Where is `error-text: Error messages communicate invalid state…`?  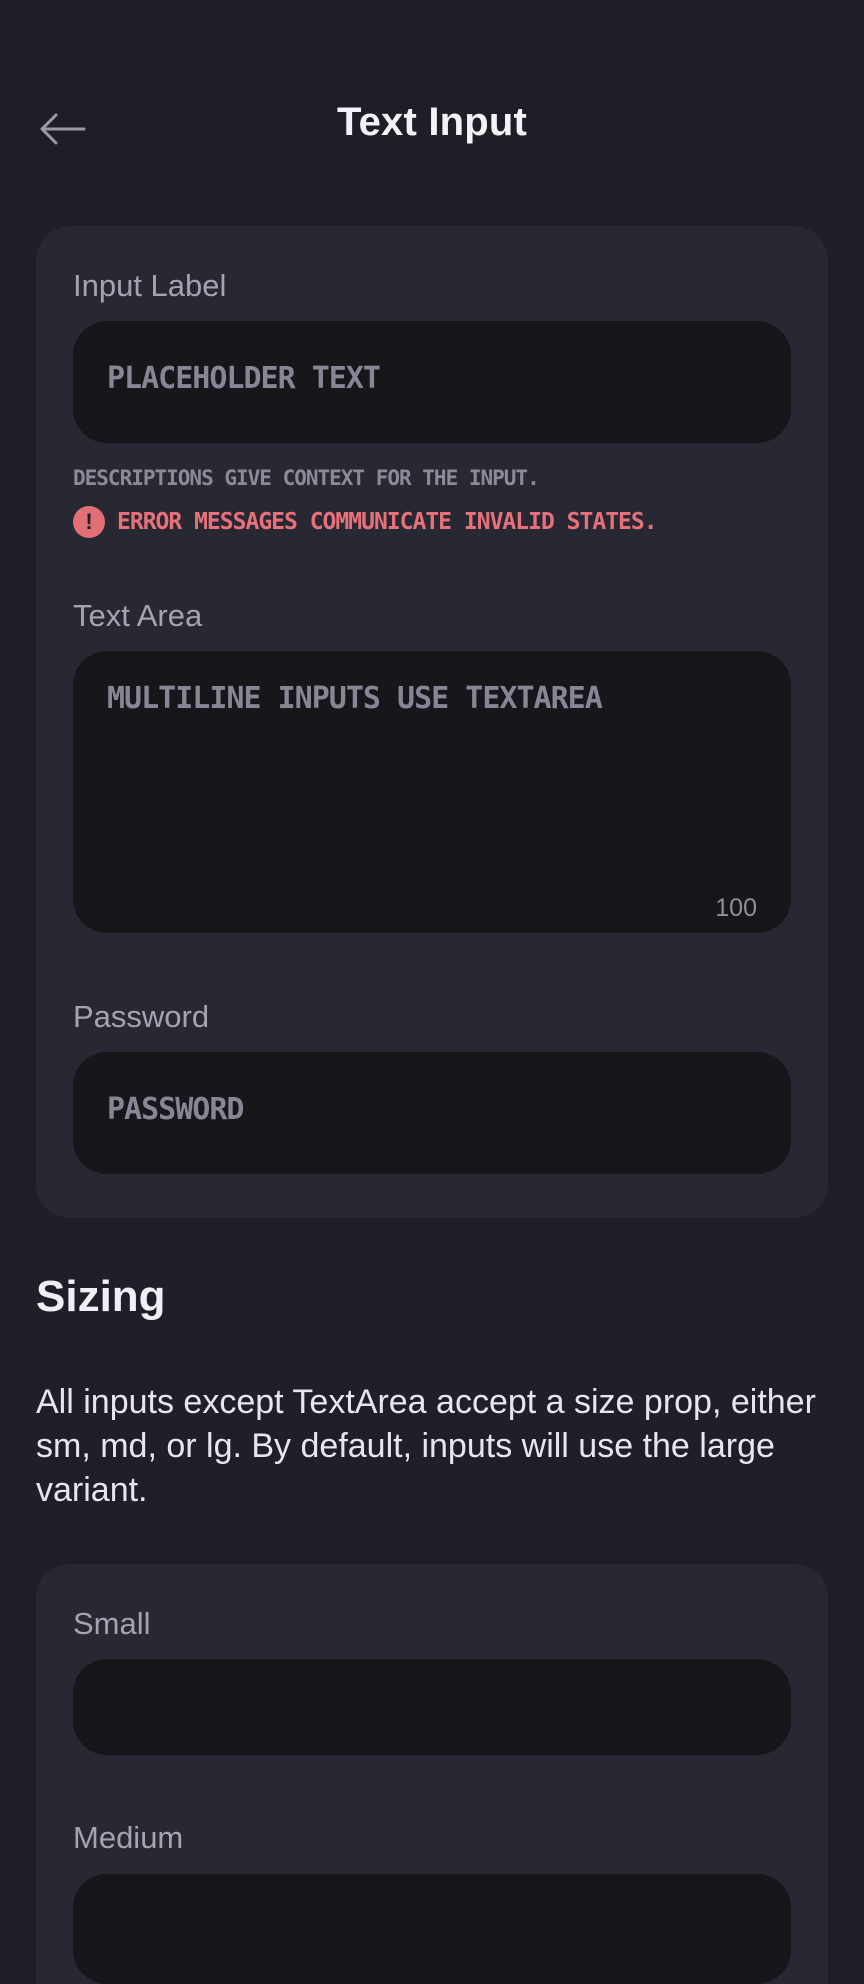 error-text: Error messages communicate invalid state… is located at coordinates (387, 522).